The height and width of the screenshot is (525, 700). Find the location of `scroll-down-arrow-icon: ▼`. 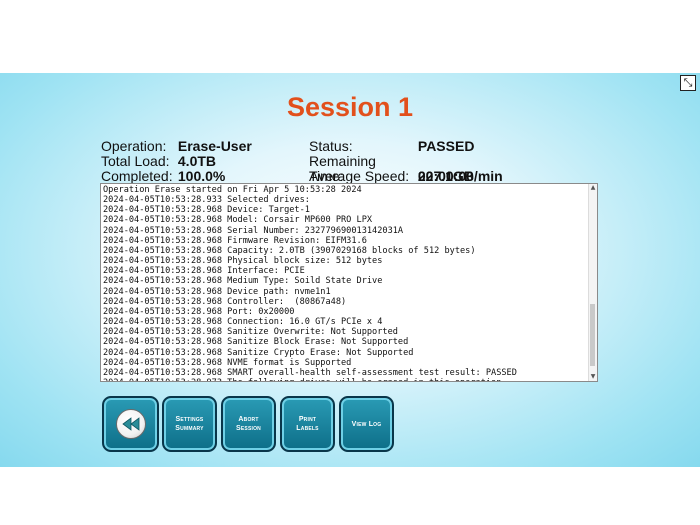

scroll-down-arrow-icon: ▼ is located at coordinates (593, 377).